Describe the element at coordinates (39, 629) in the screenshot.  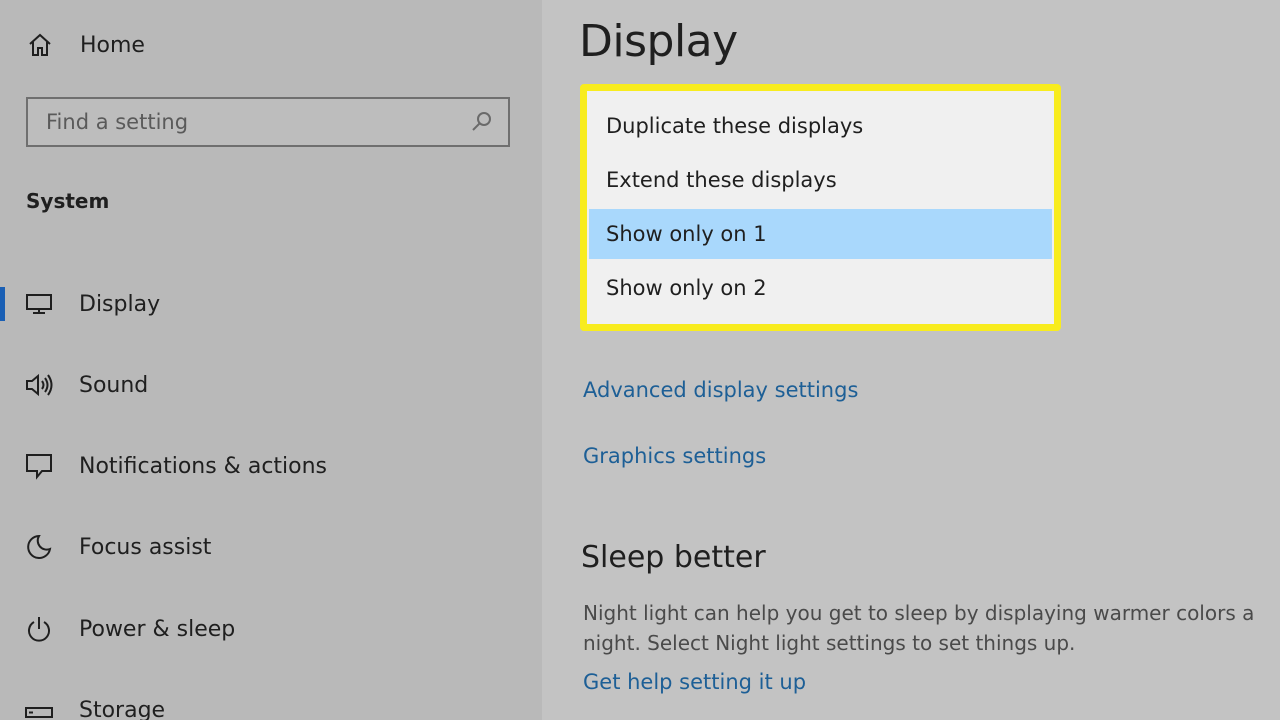
I see `power-icon` at that location.